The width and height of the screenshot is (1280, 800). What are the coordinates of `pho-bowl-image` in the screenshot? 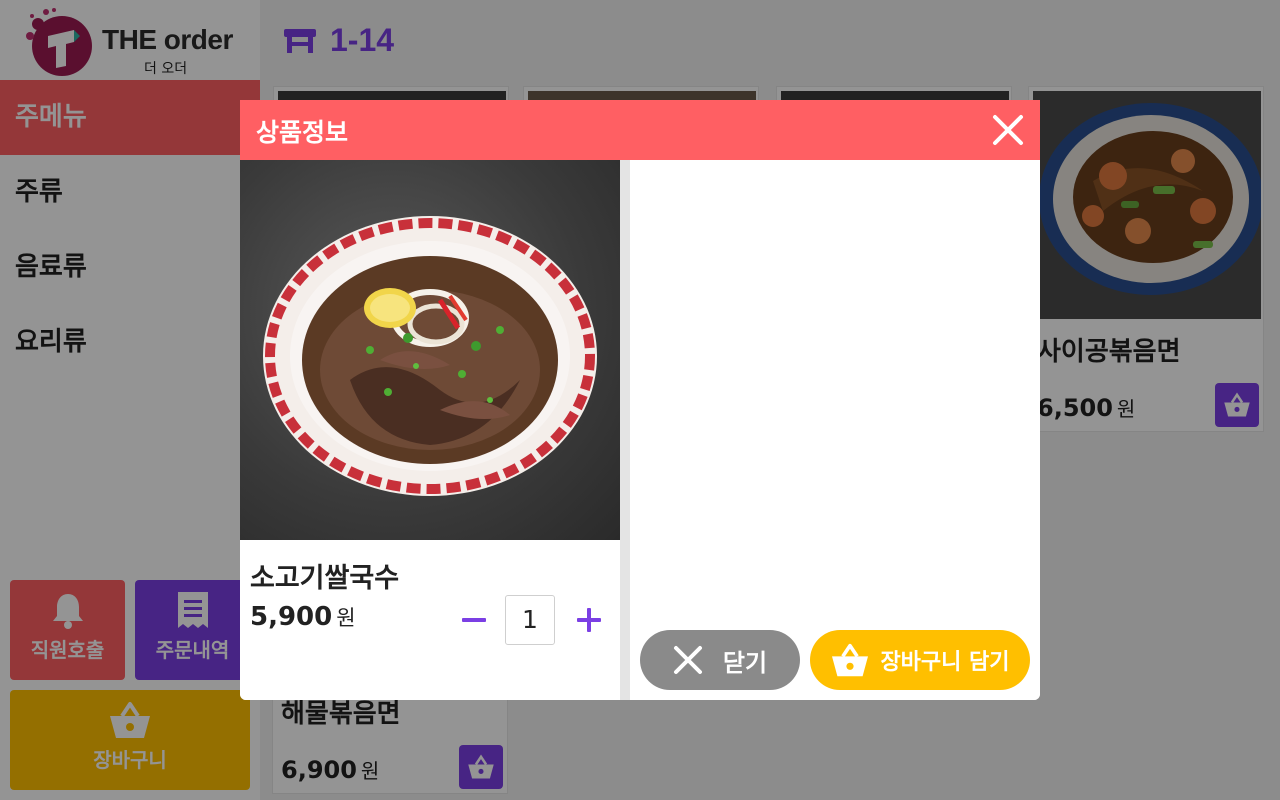 It's located at (430, 356).